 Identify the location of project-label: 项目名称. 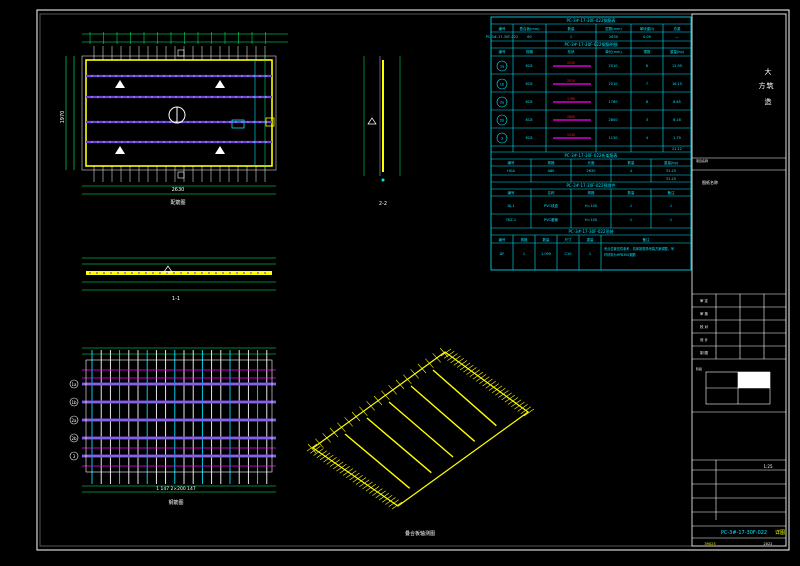
(702, 160).